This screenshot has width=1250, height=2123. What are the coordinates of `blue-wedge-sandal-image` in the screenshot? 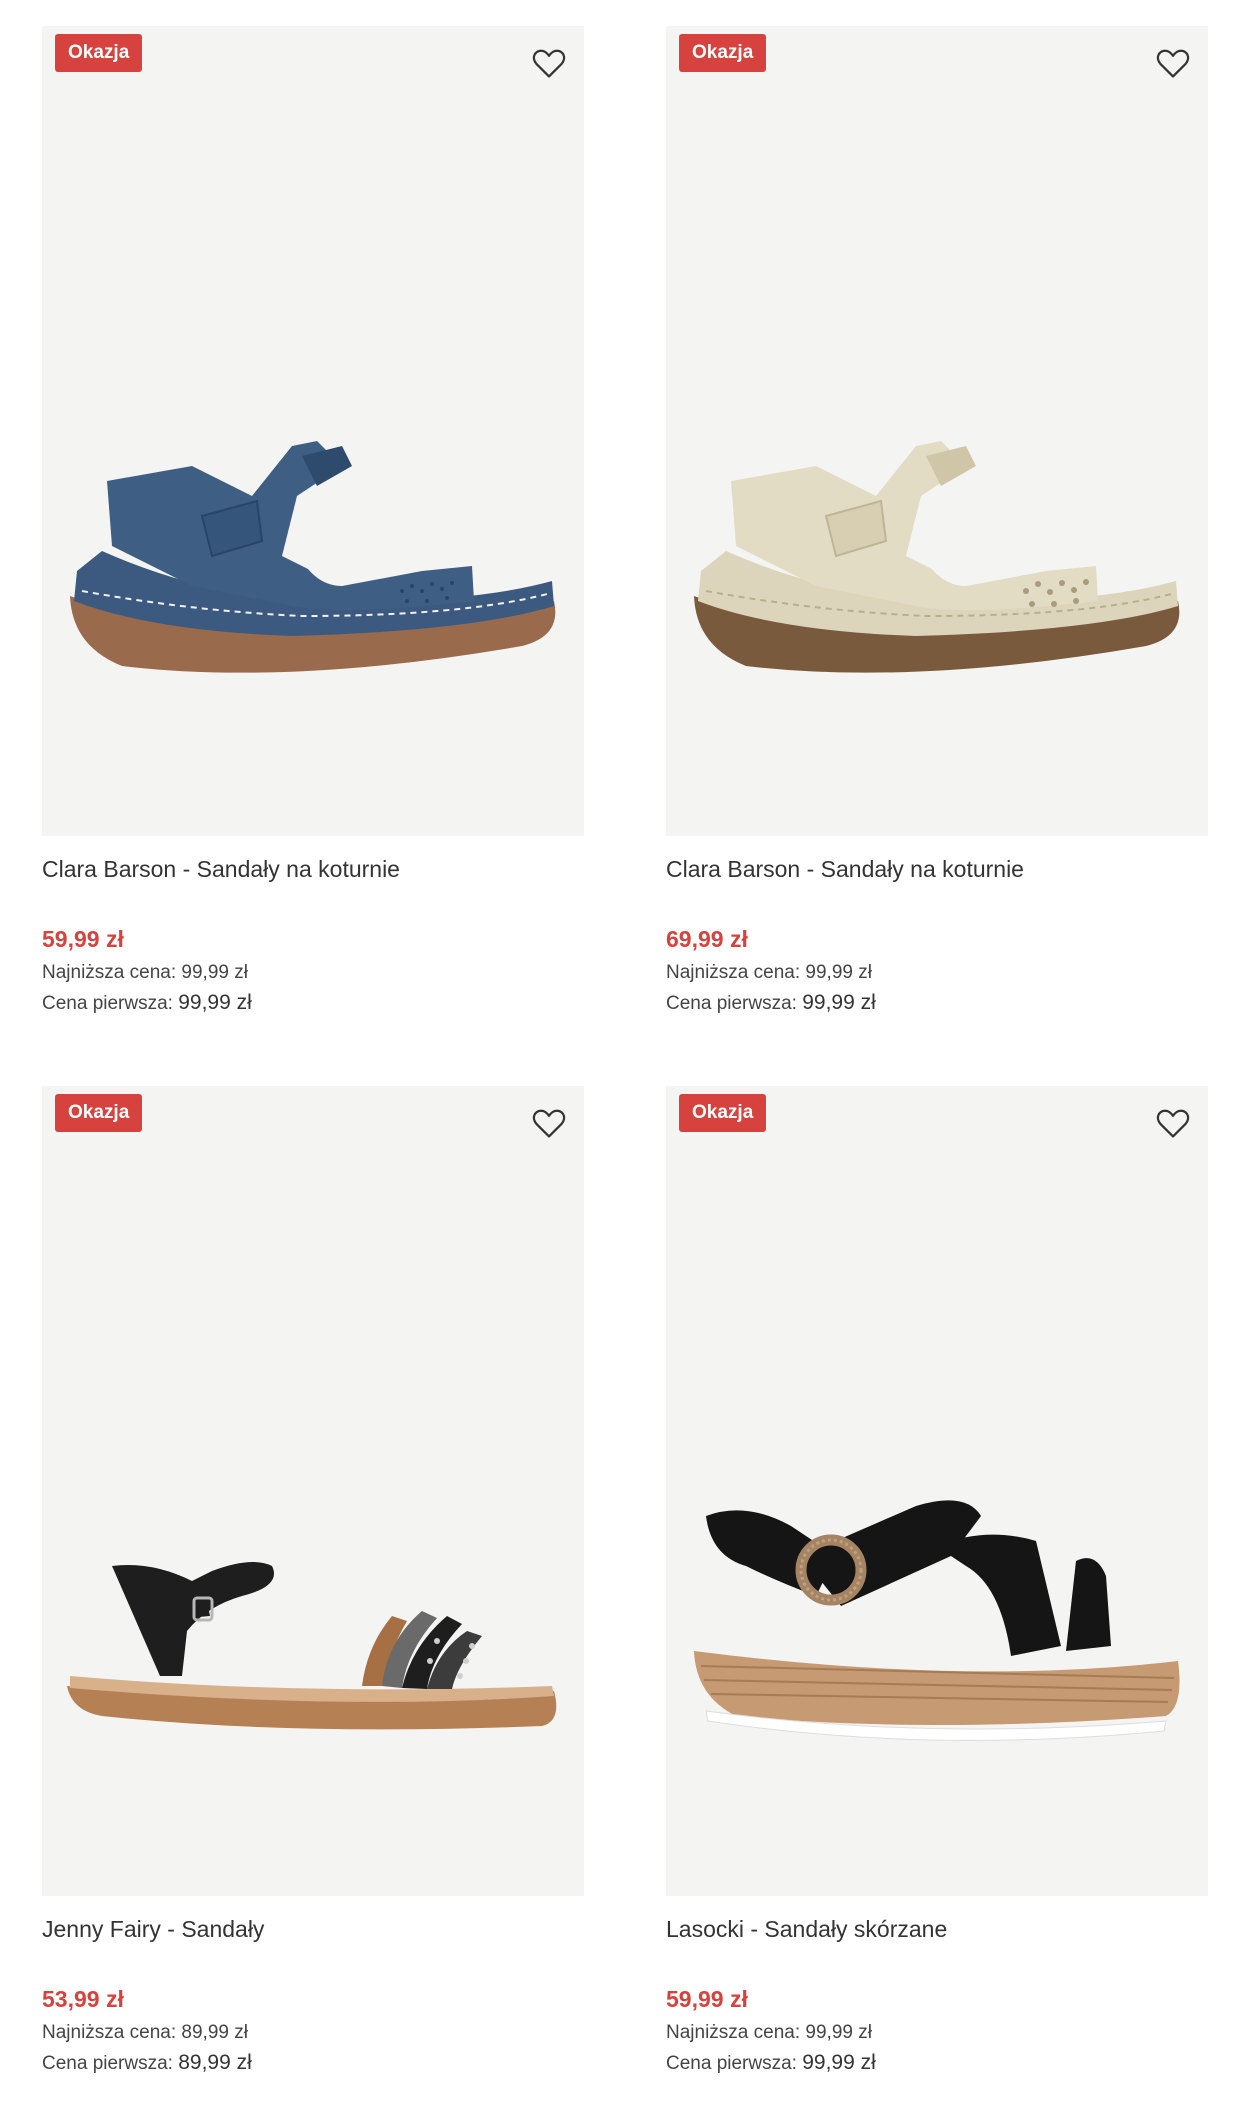 It's located at (313, 557).